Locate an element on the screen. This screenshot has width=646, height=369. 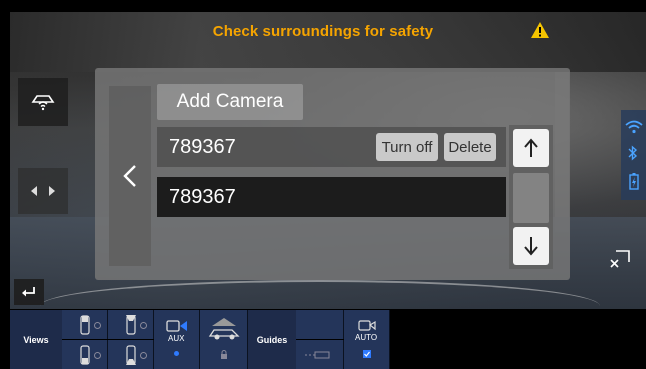
aux-label: AUX is located at coordinates (176, 338).